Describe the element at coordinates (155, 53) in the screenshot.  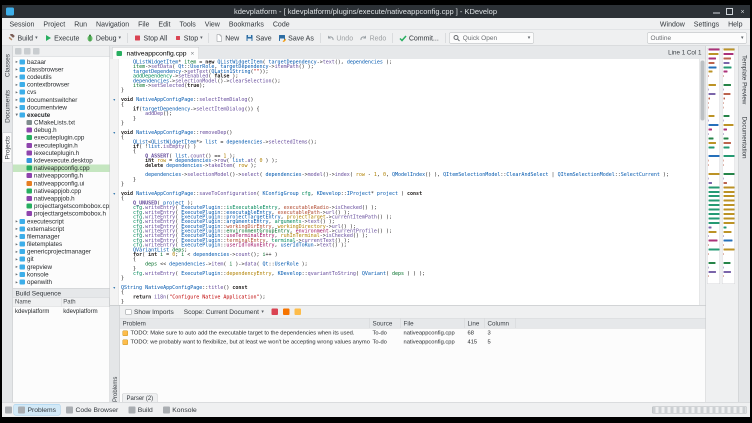
I see `tab-nativeappconfig-cpp: nativeappconfig.cpp ×` at that location.